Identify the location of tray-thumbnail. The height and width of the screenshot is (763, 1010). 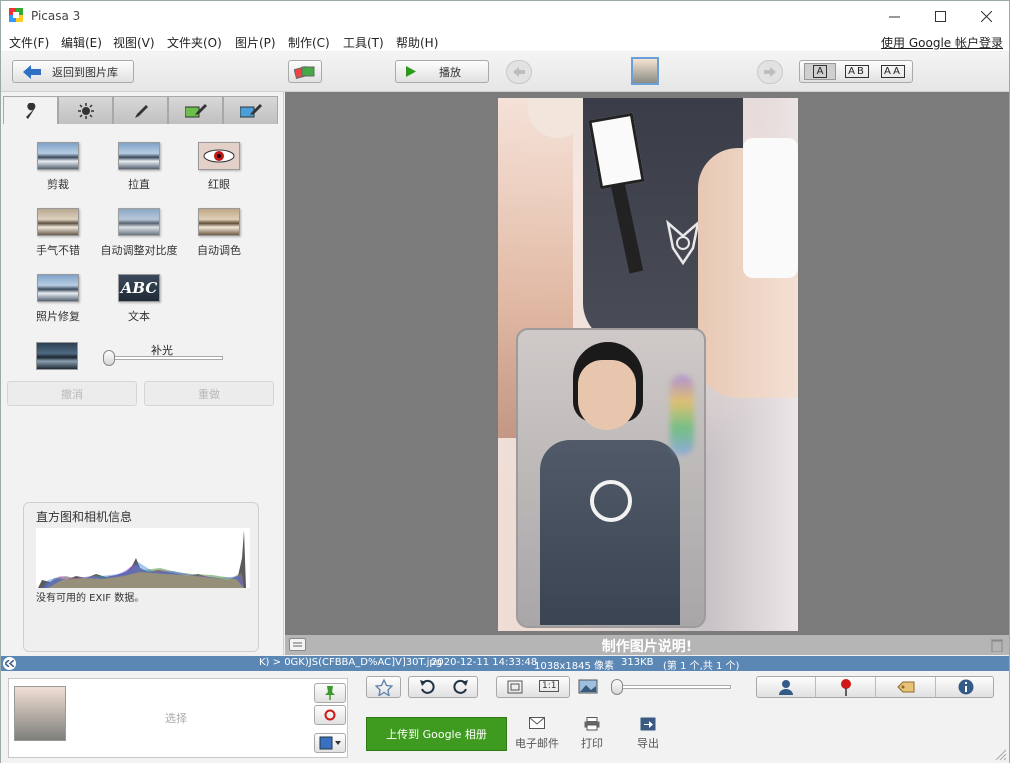
(40, 713).